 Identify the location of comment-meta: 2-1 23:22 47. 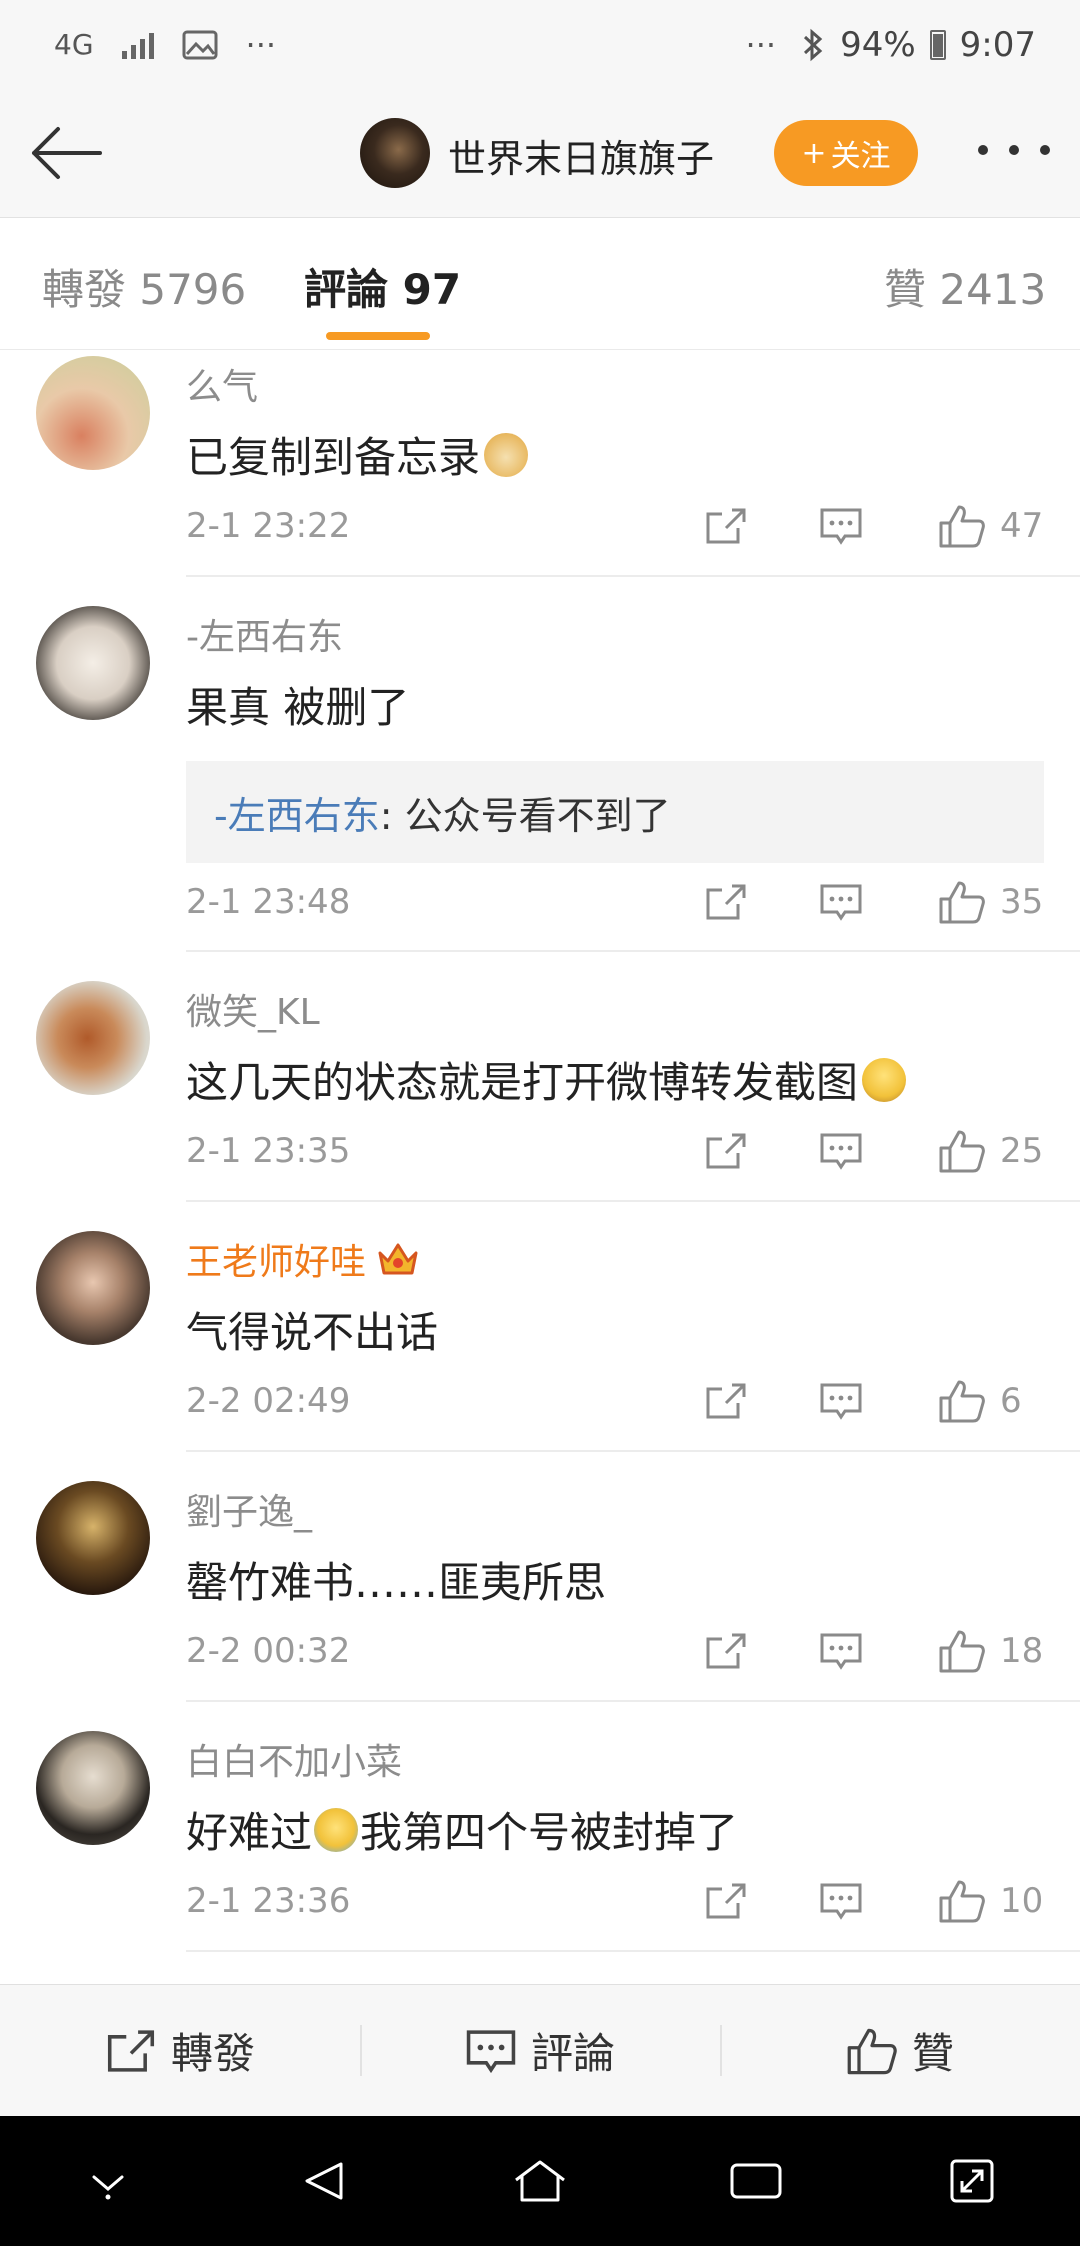
(615, 526).